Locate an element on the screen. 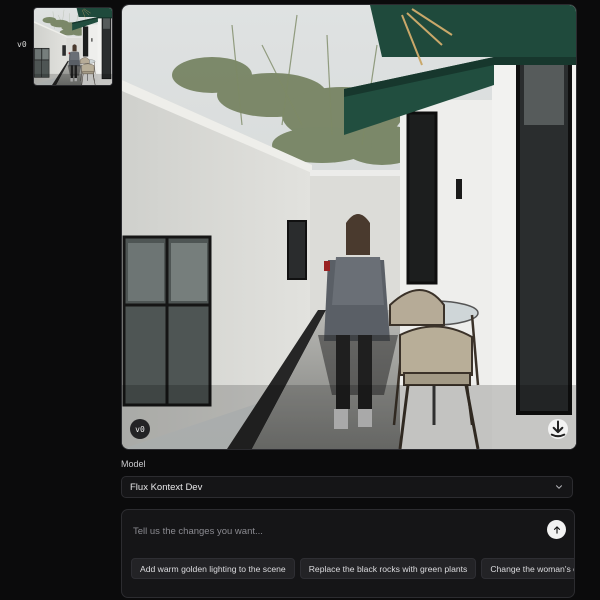 The height and width of the screenshot is (600, 600). download-icon is located at coordinates (558, 429).